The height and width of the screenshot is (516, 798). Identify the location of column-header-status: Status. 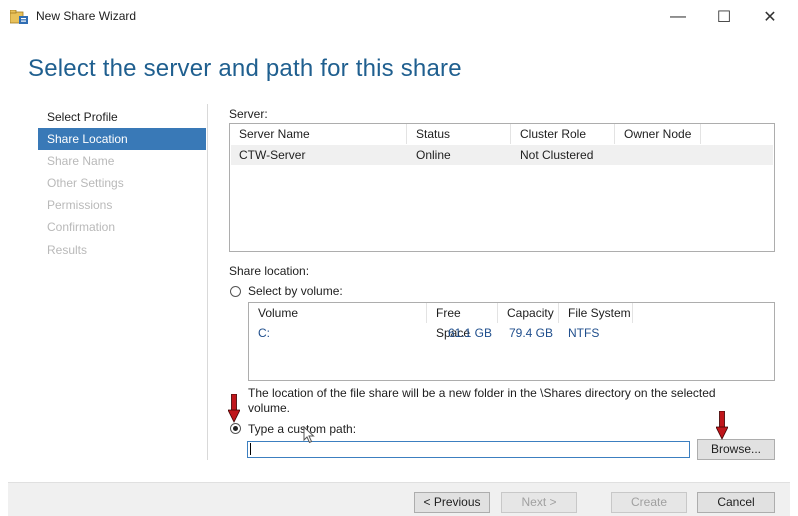
(459, 134).